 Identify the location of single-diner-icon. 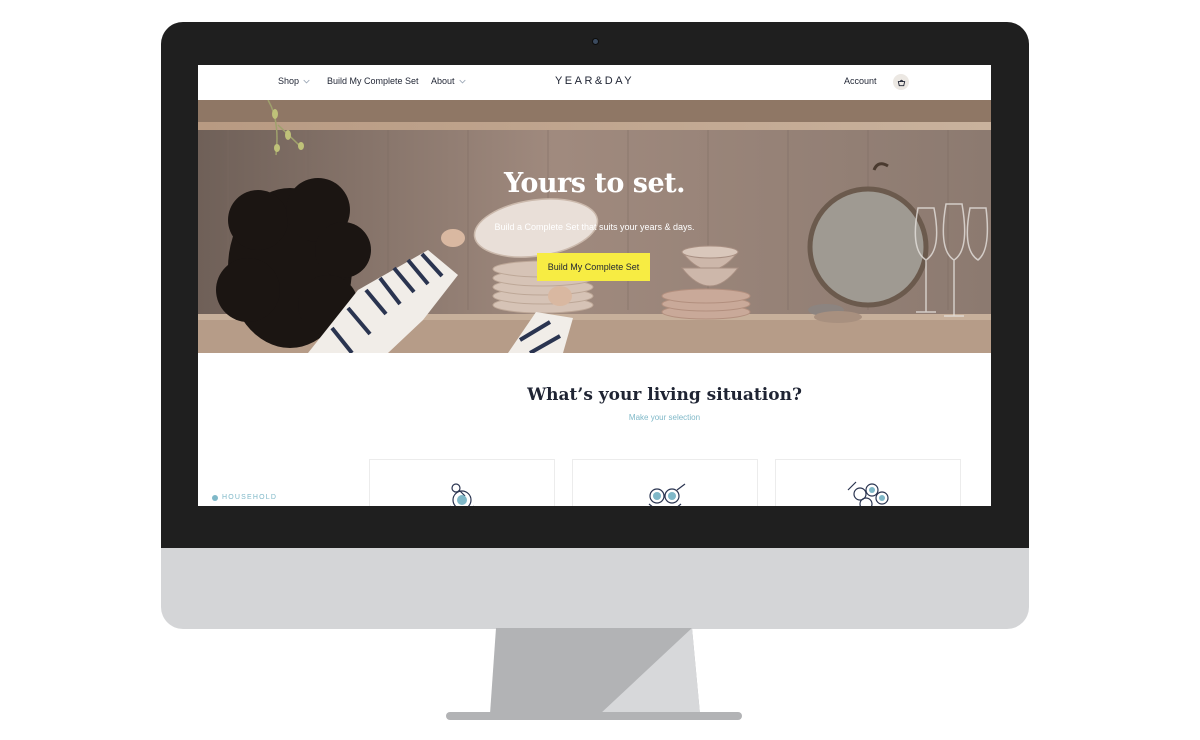
(462, 494).